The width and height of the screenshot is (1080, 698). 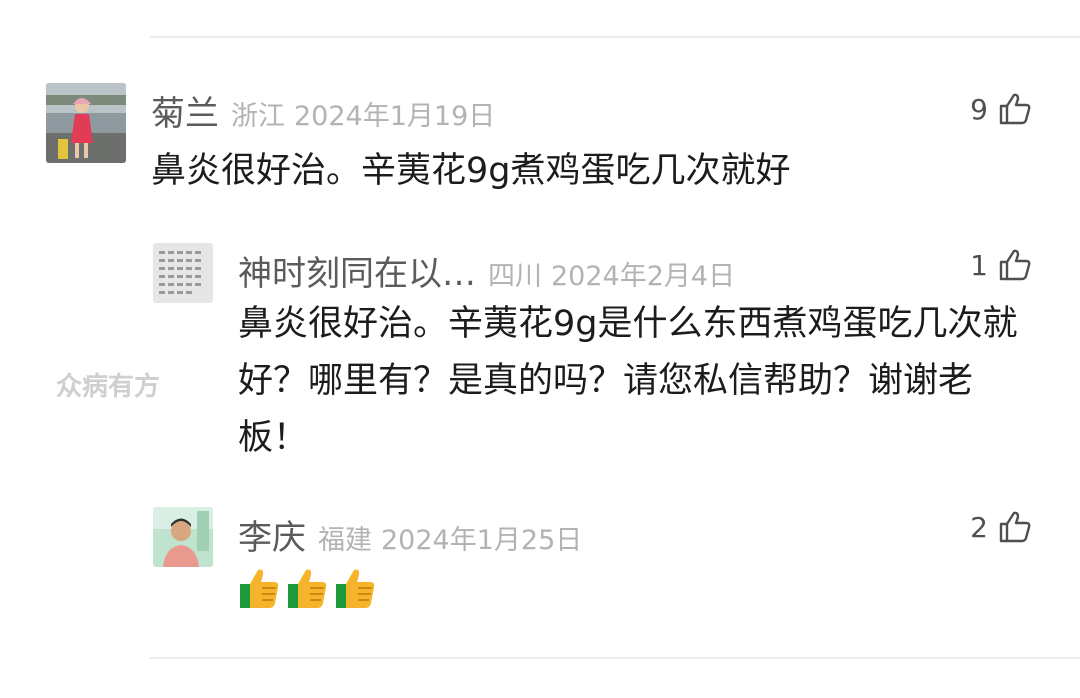 I want to click on like-button: 9, so click(x=1001, y=109).